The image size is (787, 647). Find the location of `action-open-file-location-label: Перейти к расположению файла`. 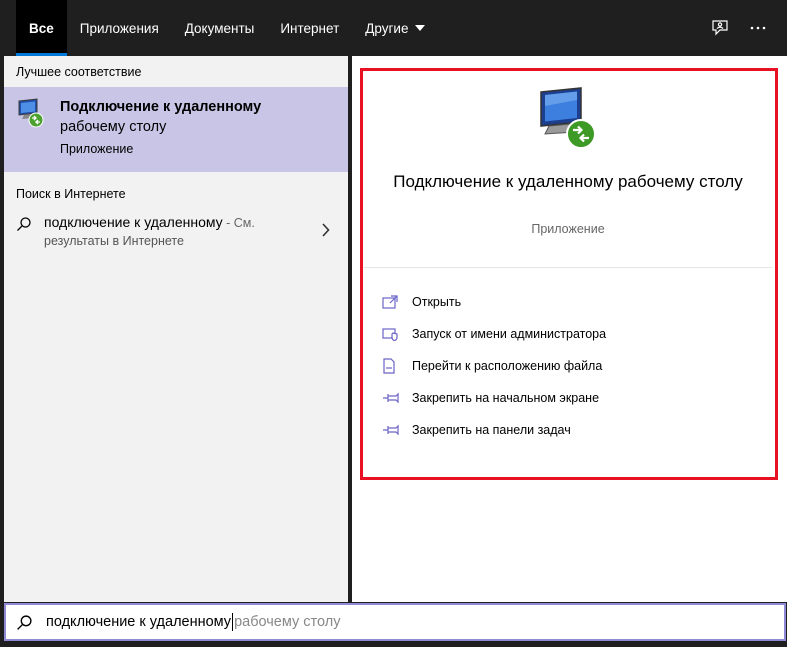

action-open-file-location-label: Перейти к расположению файла is located at coordinates (507, 366).